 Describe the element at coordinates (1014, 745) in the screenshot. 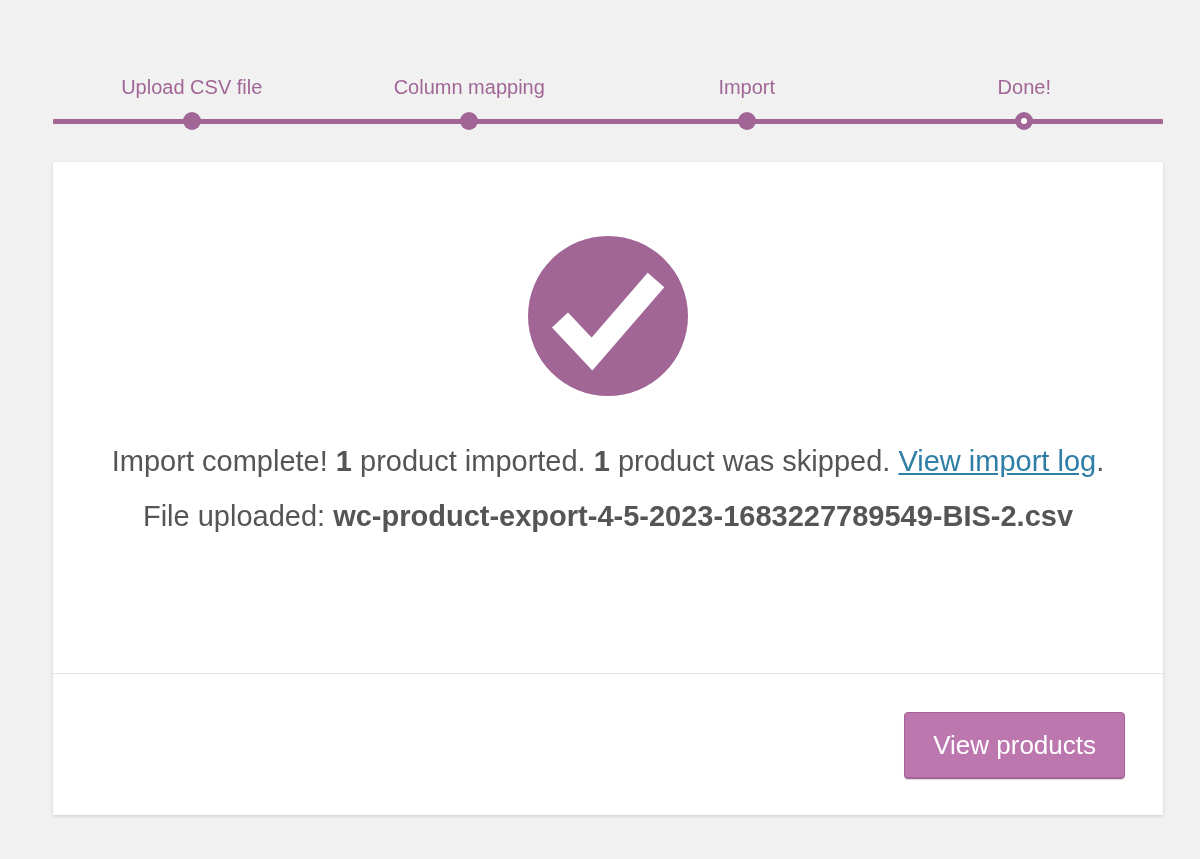

I see `view-products-button: View products` at that location.